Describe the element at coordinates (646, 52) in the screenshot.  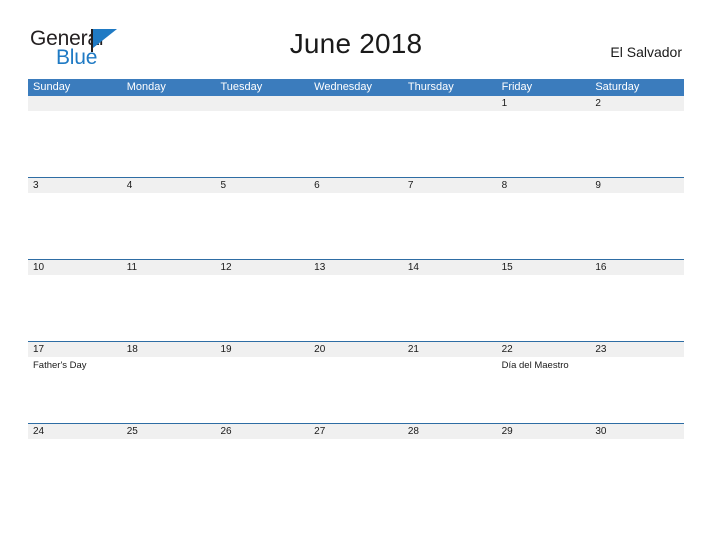
I see `country-label: El Salvador` at that location.